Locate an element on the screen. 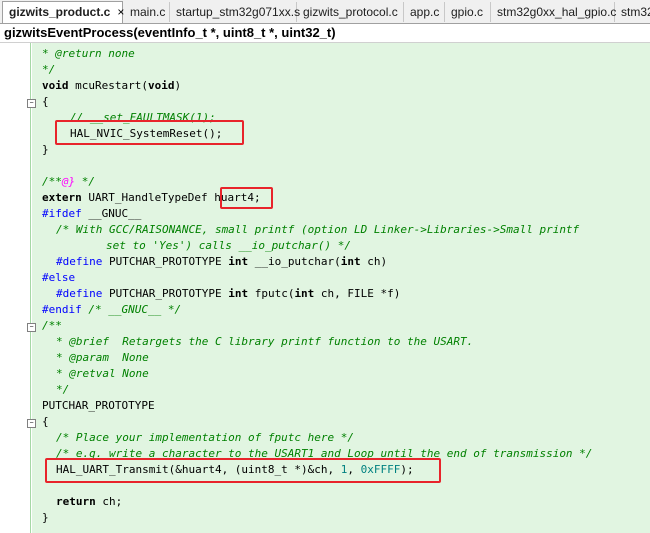 This screenshot has height=533, width=650. code-line: PUTCHAR_PROTOTYPE is located at coordinates (98, 405).